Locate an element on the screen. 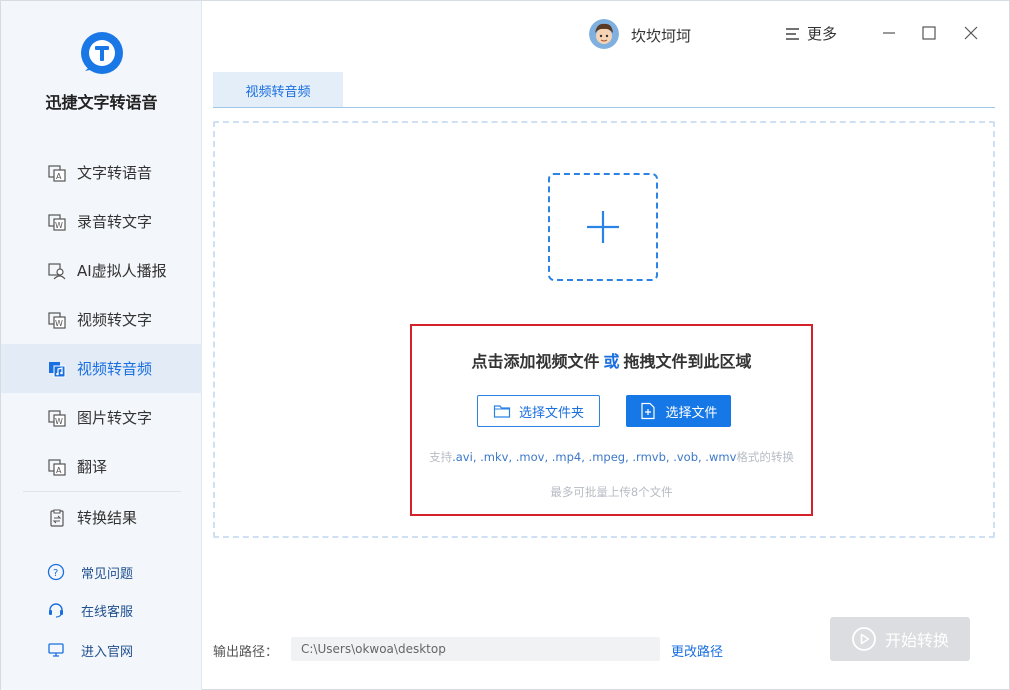 The height and width of the screenshot is (690, 1010). close-button is located at coordinates (971, 33).